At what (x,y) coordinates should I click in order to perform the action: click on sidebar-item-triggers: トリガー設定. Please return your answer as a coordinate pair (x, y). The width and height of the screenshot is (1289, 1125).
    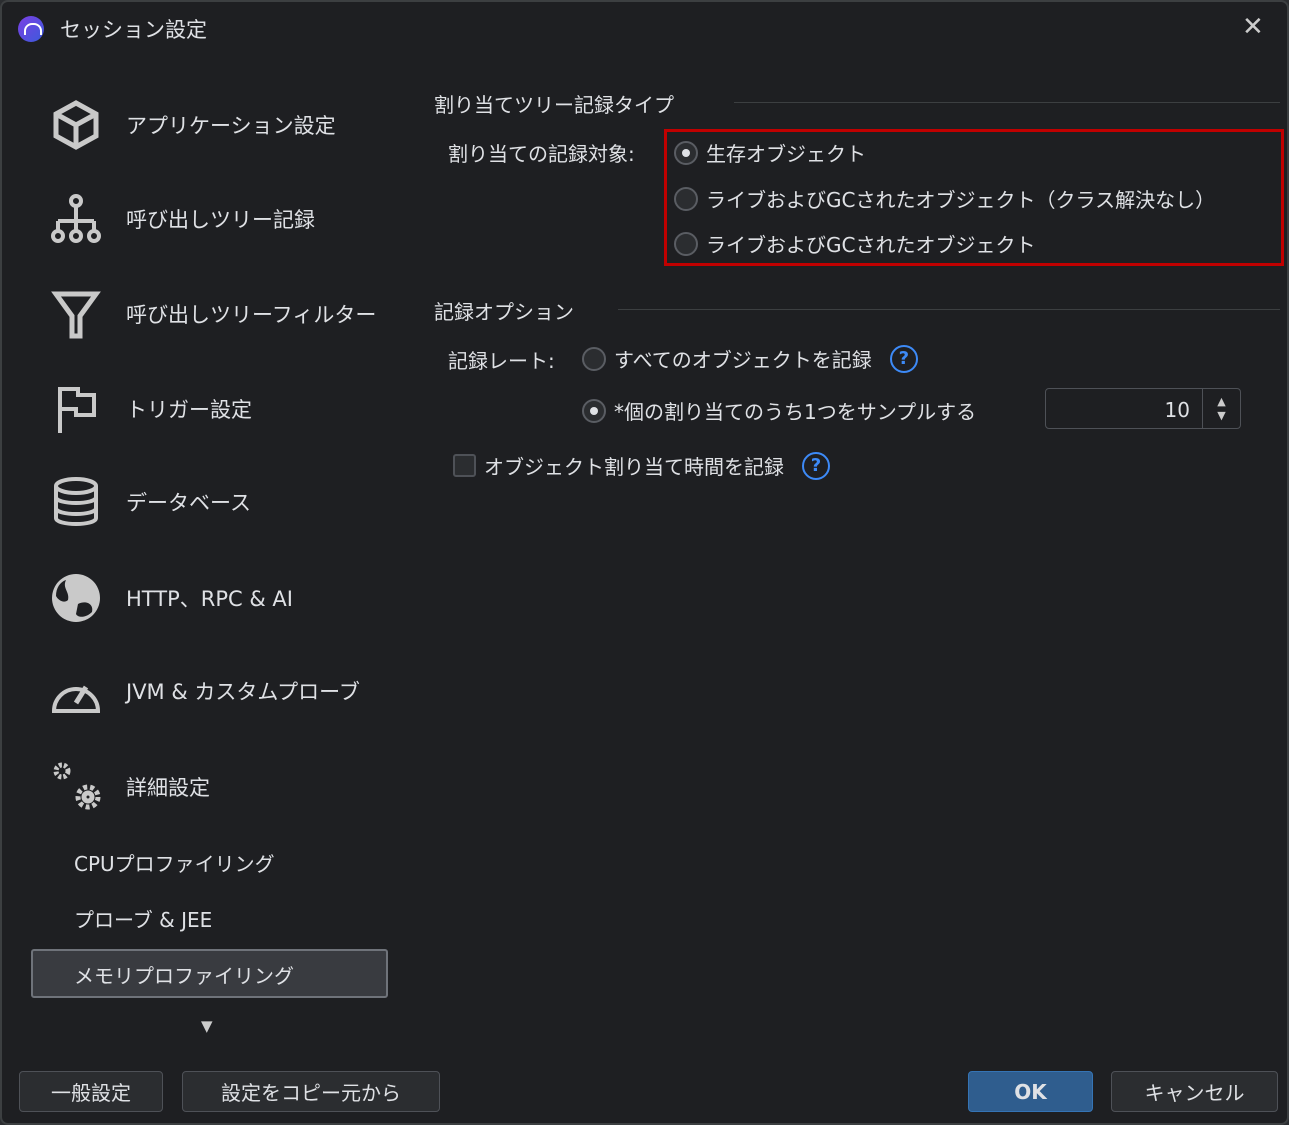
    Looking at the image, I should click on (228, 409).